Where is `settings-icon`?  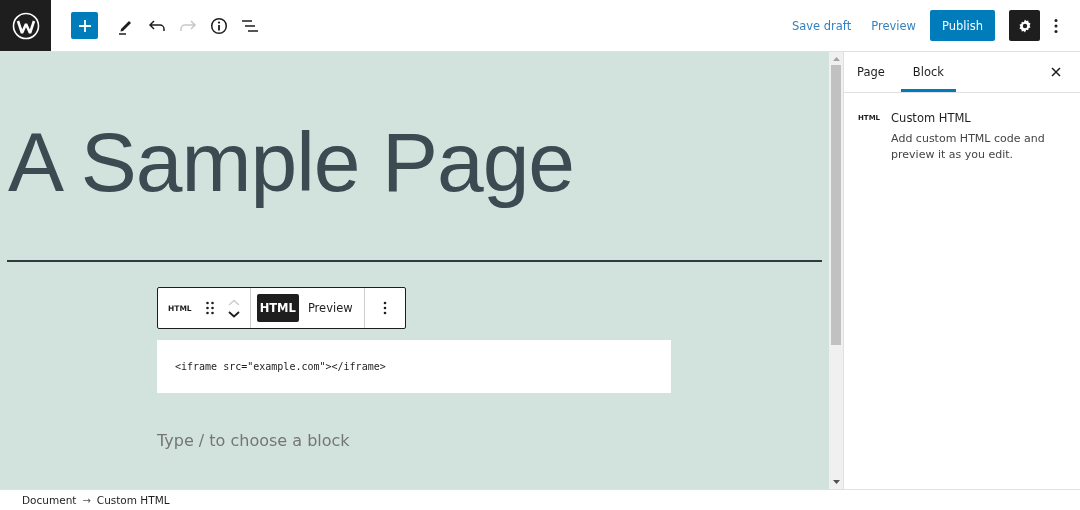 settings-icon is located at coordinates (1024, 25).